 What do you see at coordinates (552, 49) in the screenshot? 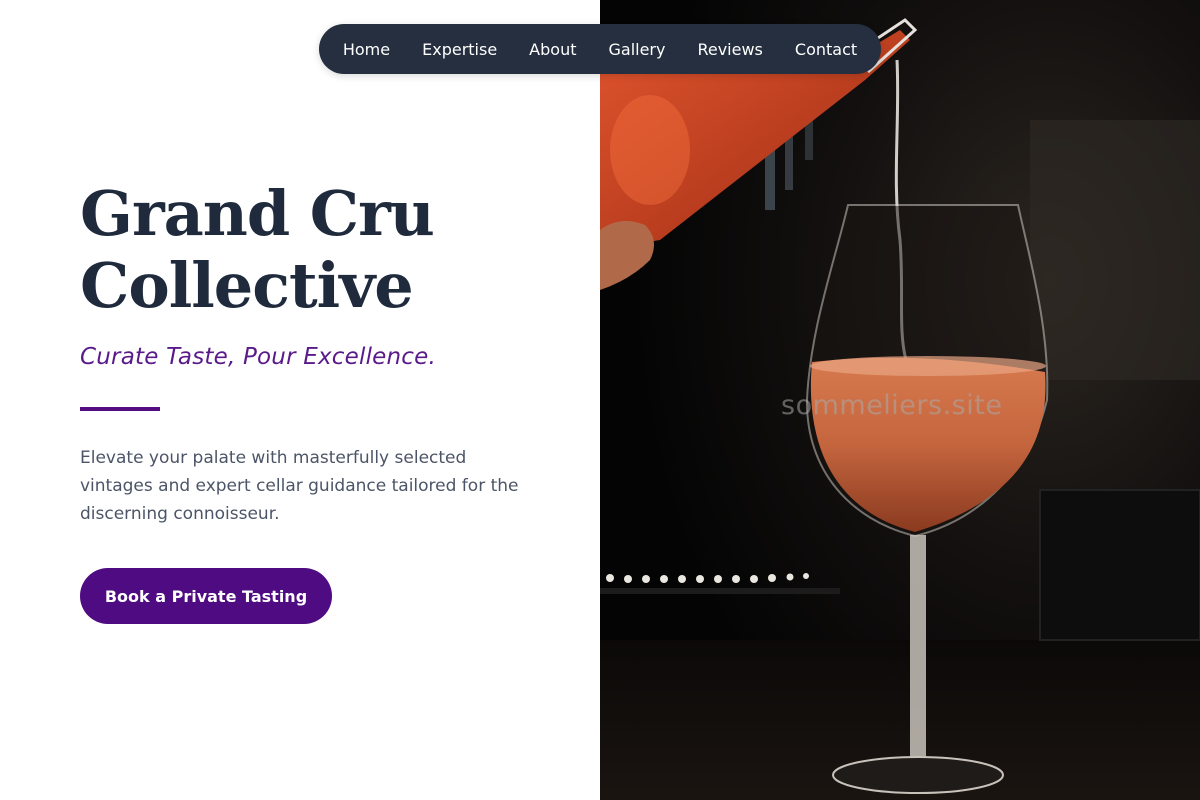
I see `nav-about-link: About` at bounding box center [552, 49].